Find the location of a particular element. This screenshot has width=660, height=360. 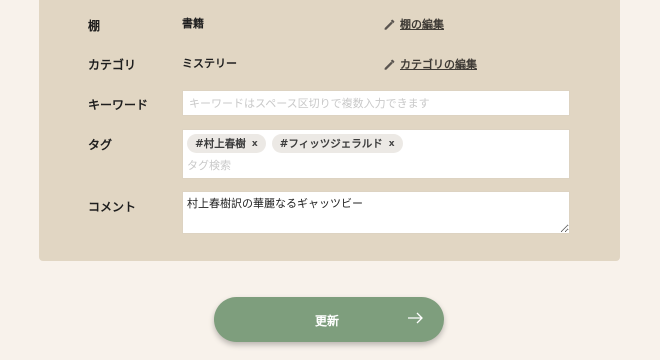

shelf-value: 書籍 is located at coordinates (193, 23).